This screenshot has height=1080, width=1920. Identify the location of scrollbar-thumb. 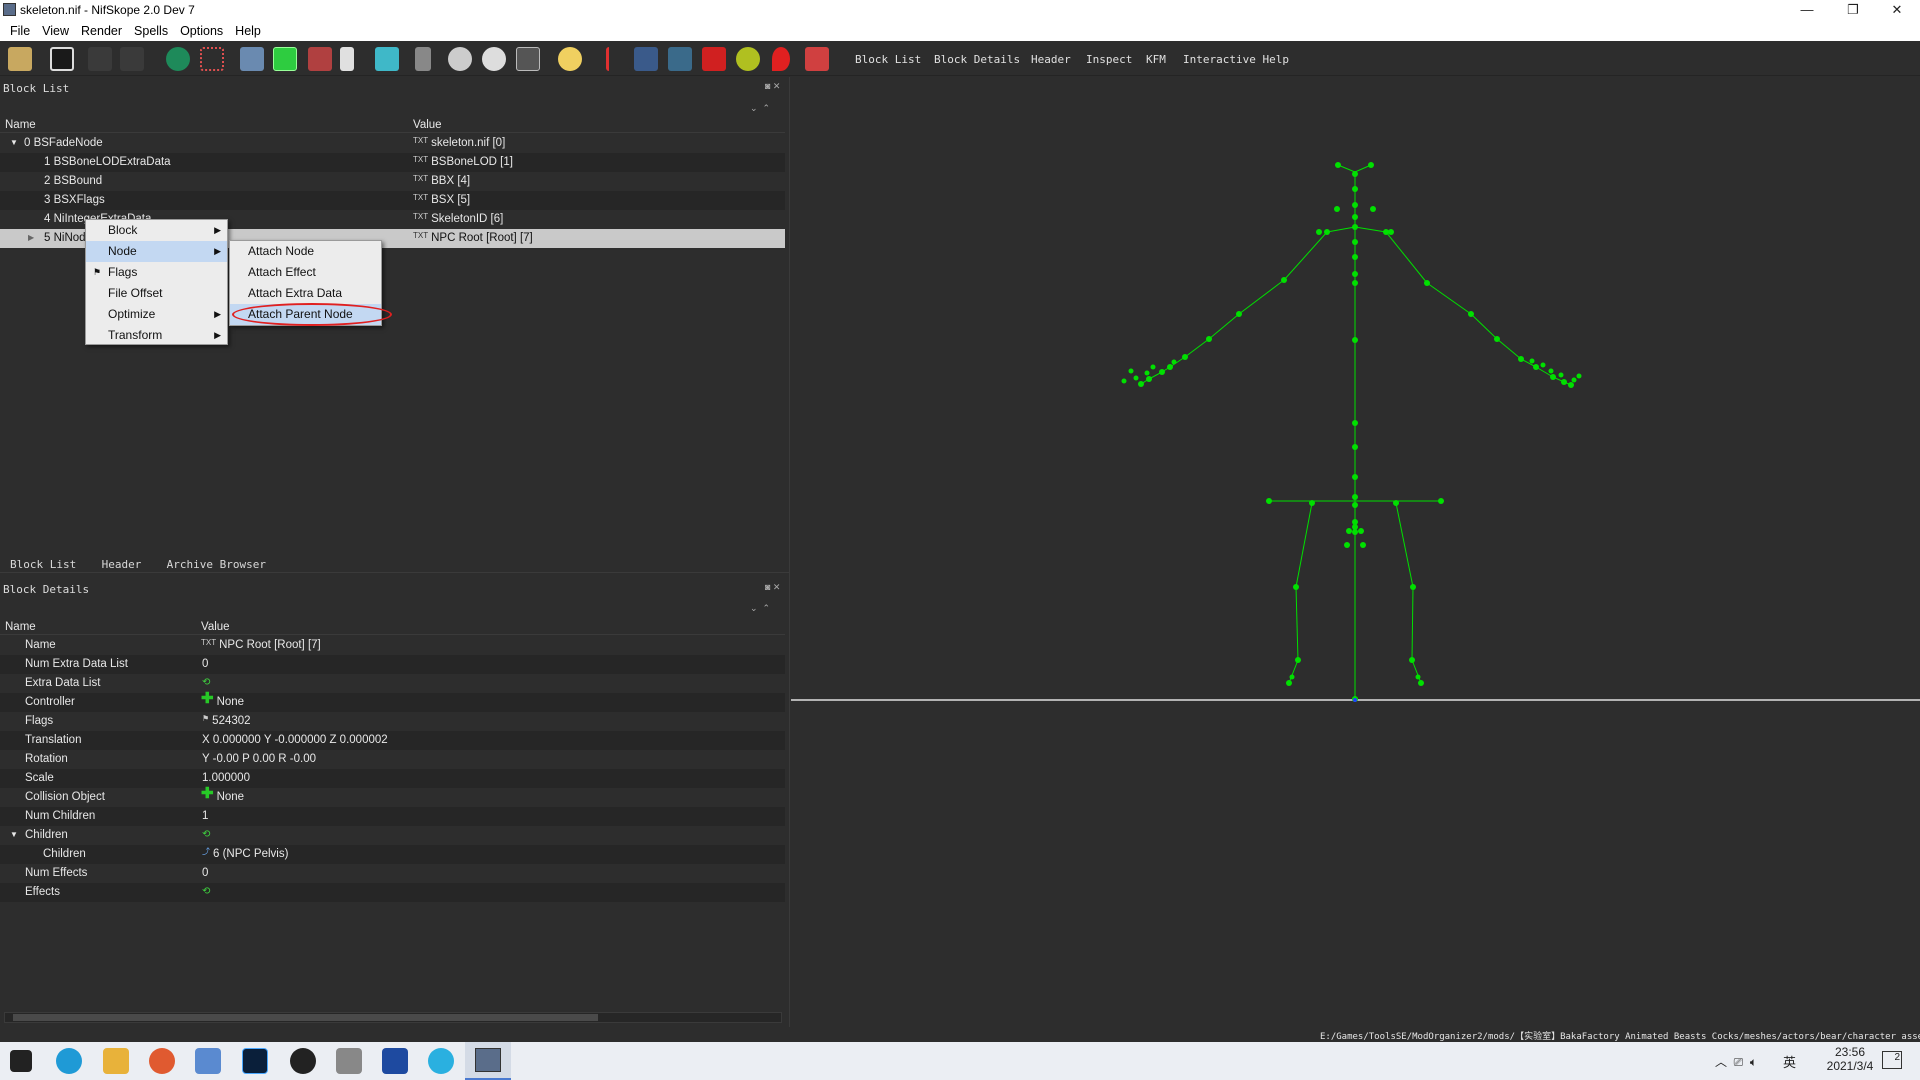
(305, 1017).